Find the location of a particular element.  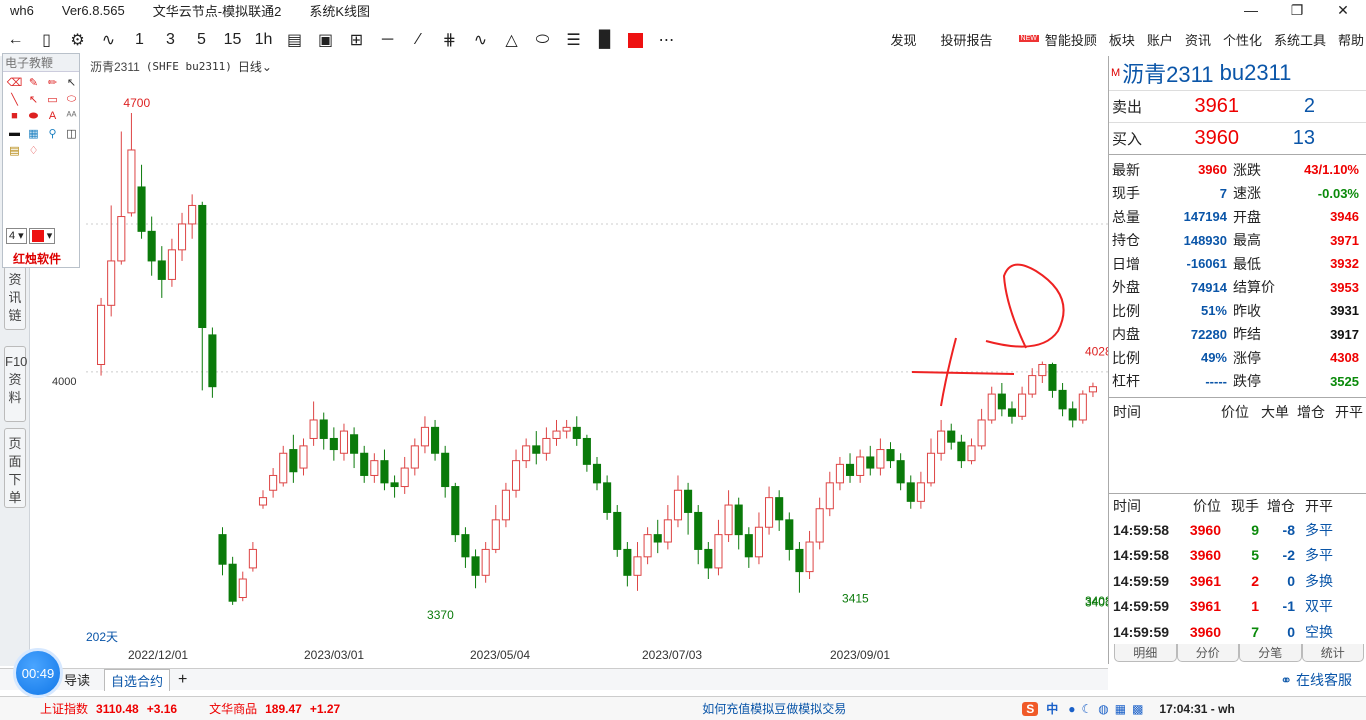

period-5min-button: 5 is located at coordinates (201, 40).